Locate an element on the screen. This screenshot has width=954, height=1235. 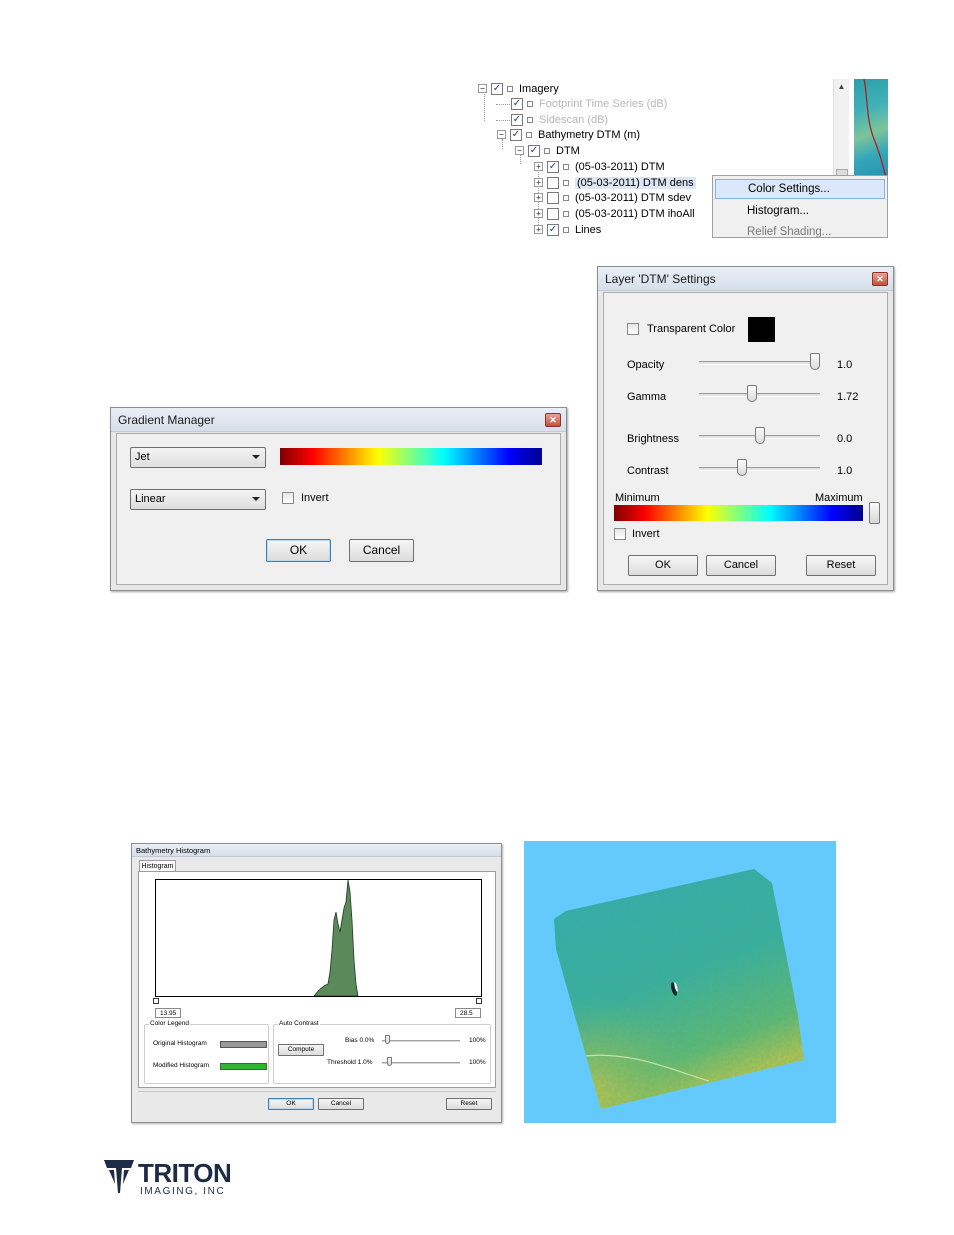
tree-item-dtm-ihoall: + (05-03-2011) DTM ihoAll is located at coordinates (614, 213).